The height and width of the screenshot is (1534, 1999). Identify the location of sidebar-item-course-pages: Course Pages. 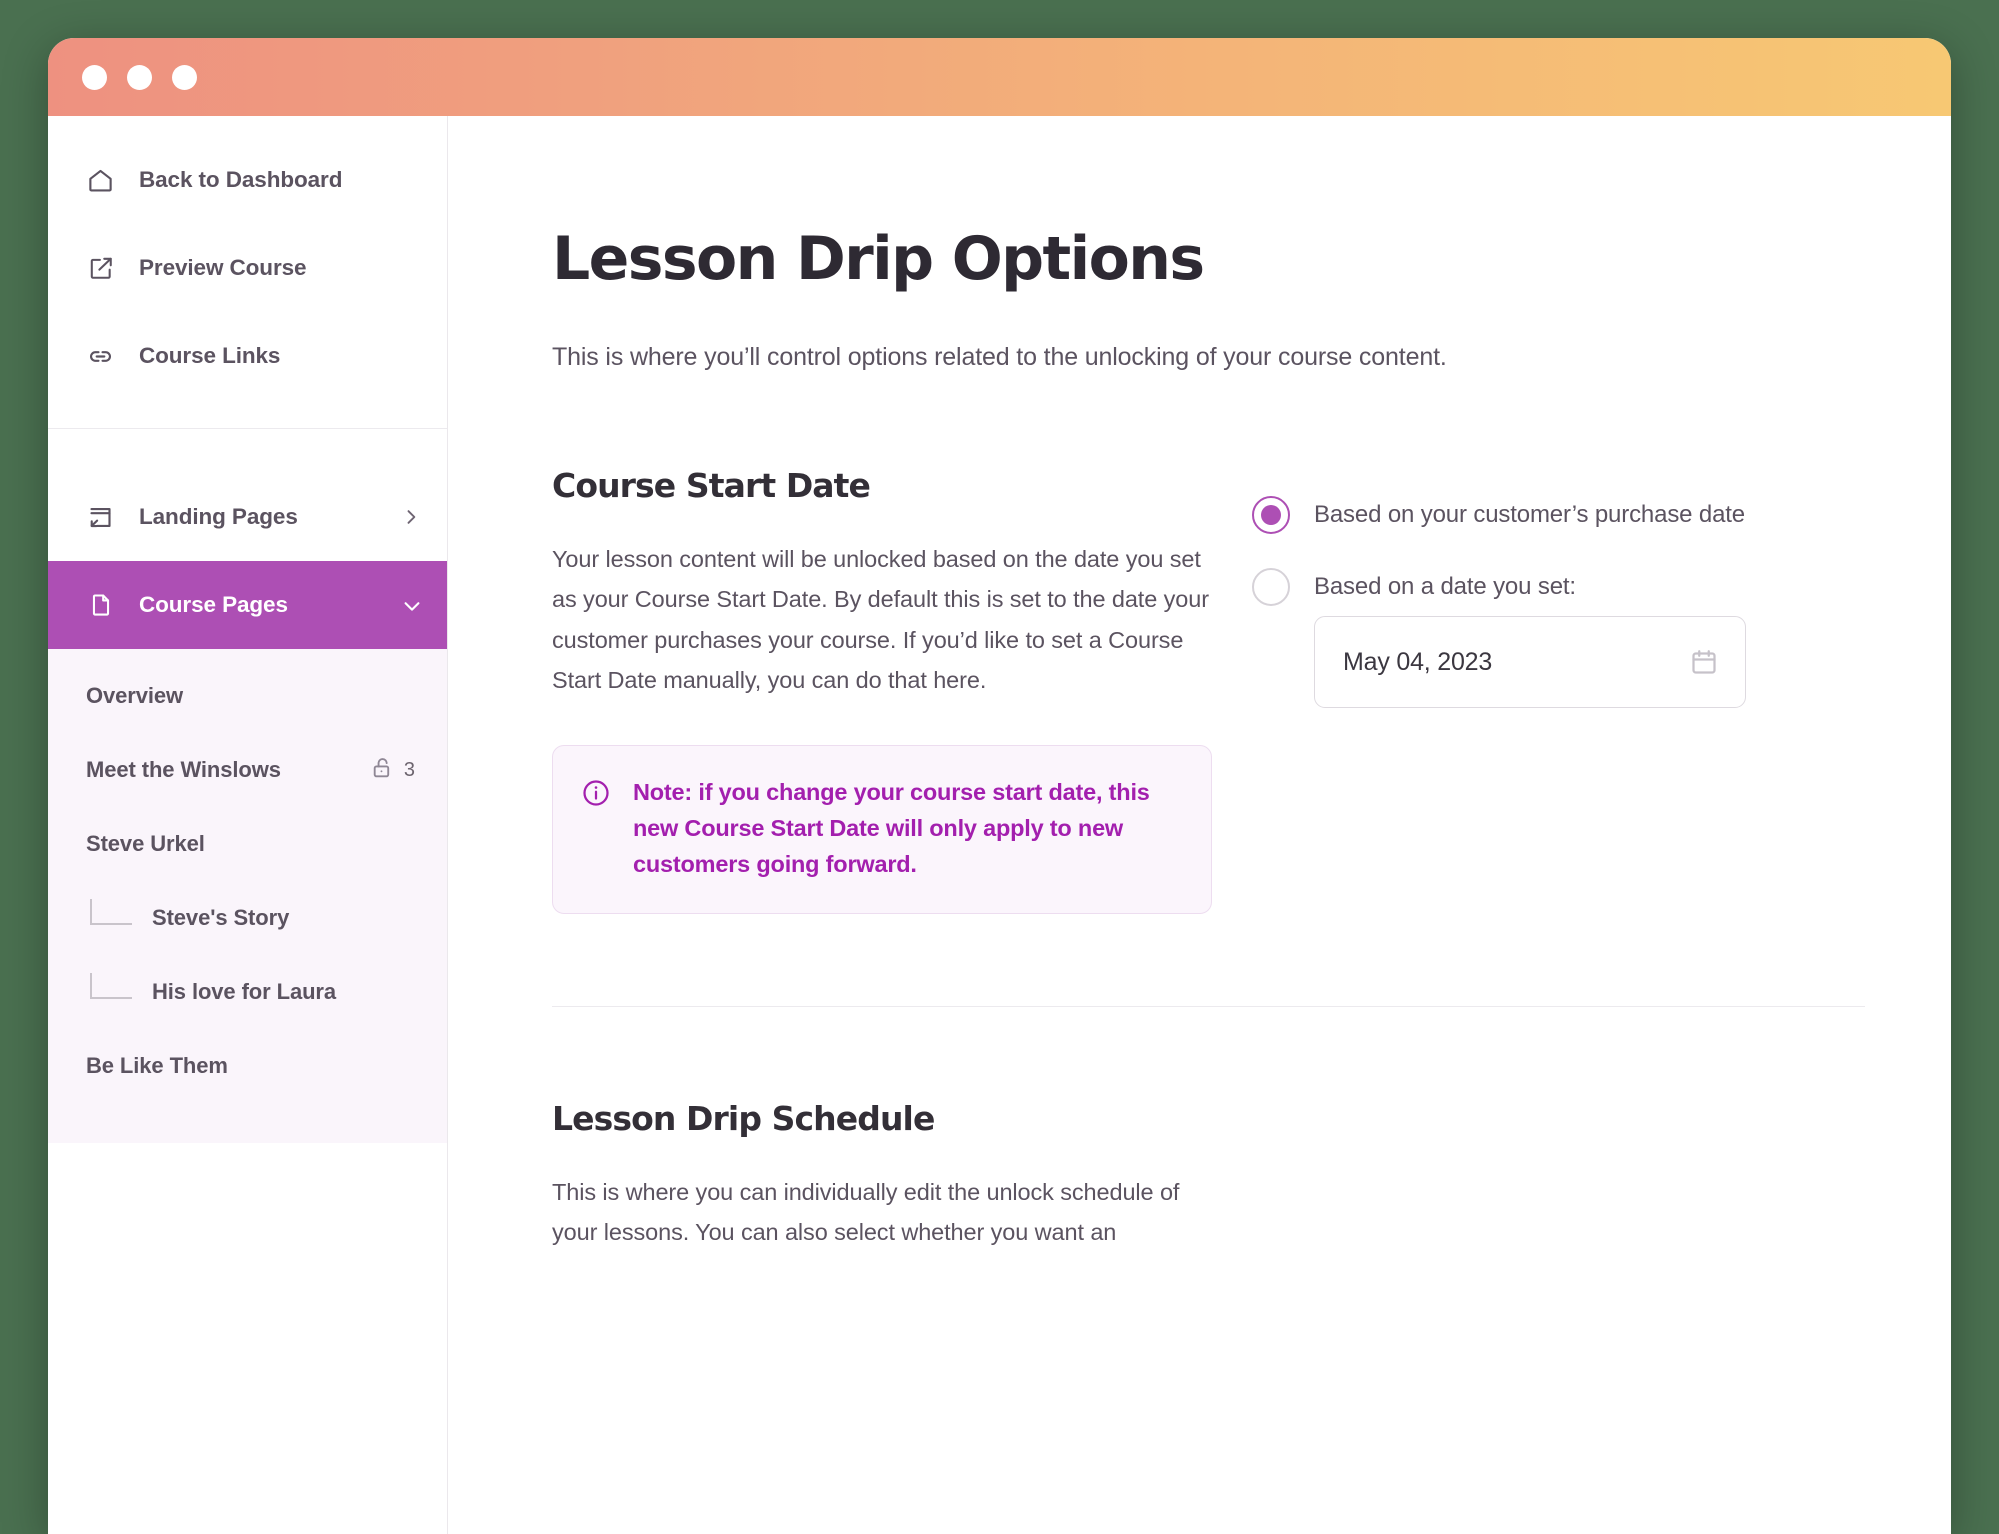
(247, 605).